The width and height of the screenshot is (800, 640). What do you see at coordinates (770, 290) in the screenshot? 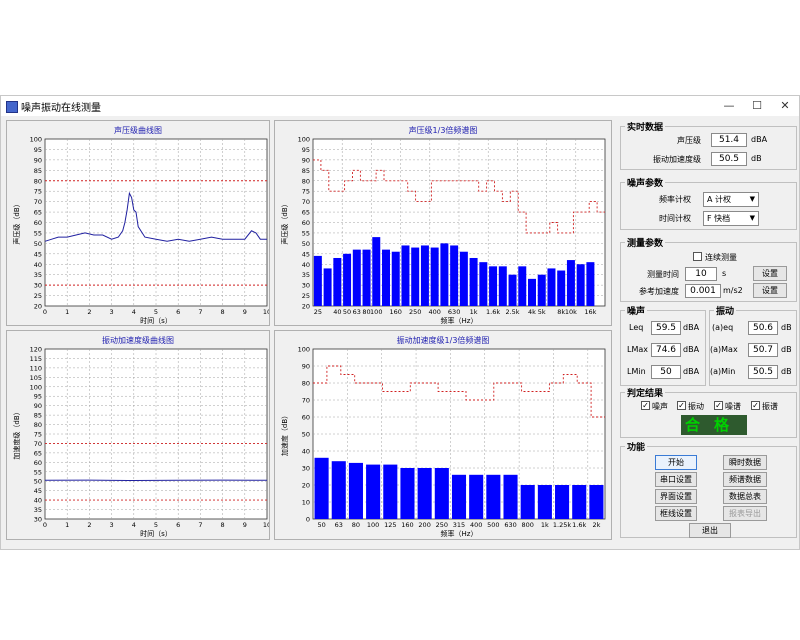
I see `ref-acc-set-button: 设置` at bounding box center [770, 290].